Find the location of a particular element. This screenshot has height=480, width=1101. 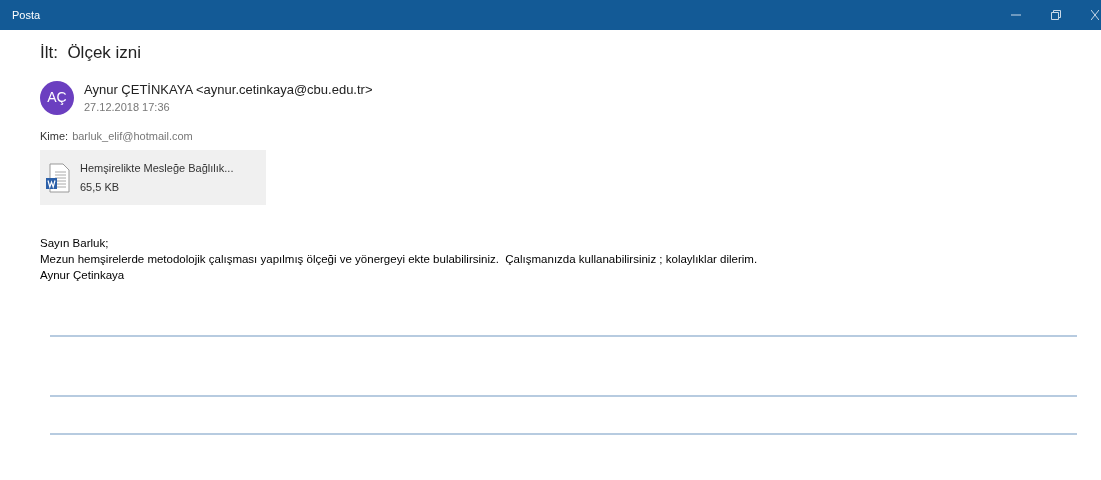

message-line: Sayın Barluk; is located at coordinates (75, 243).